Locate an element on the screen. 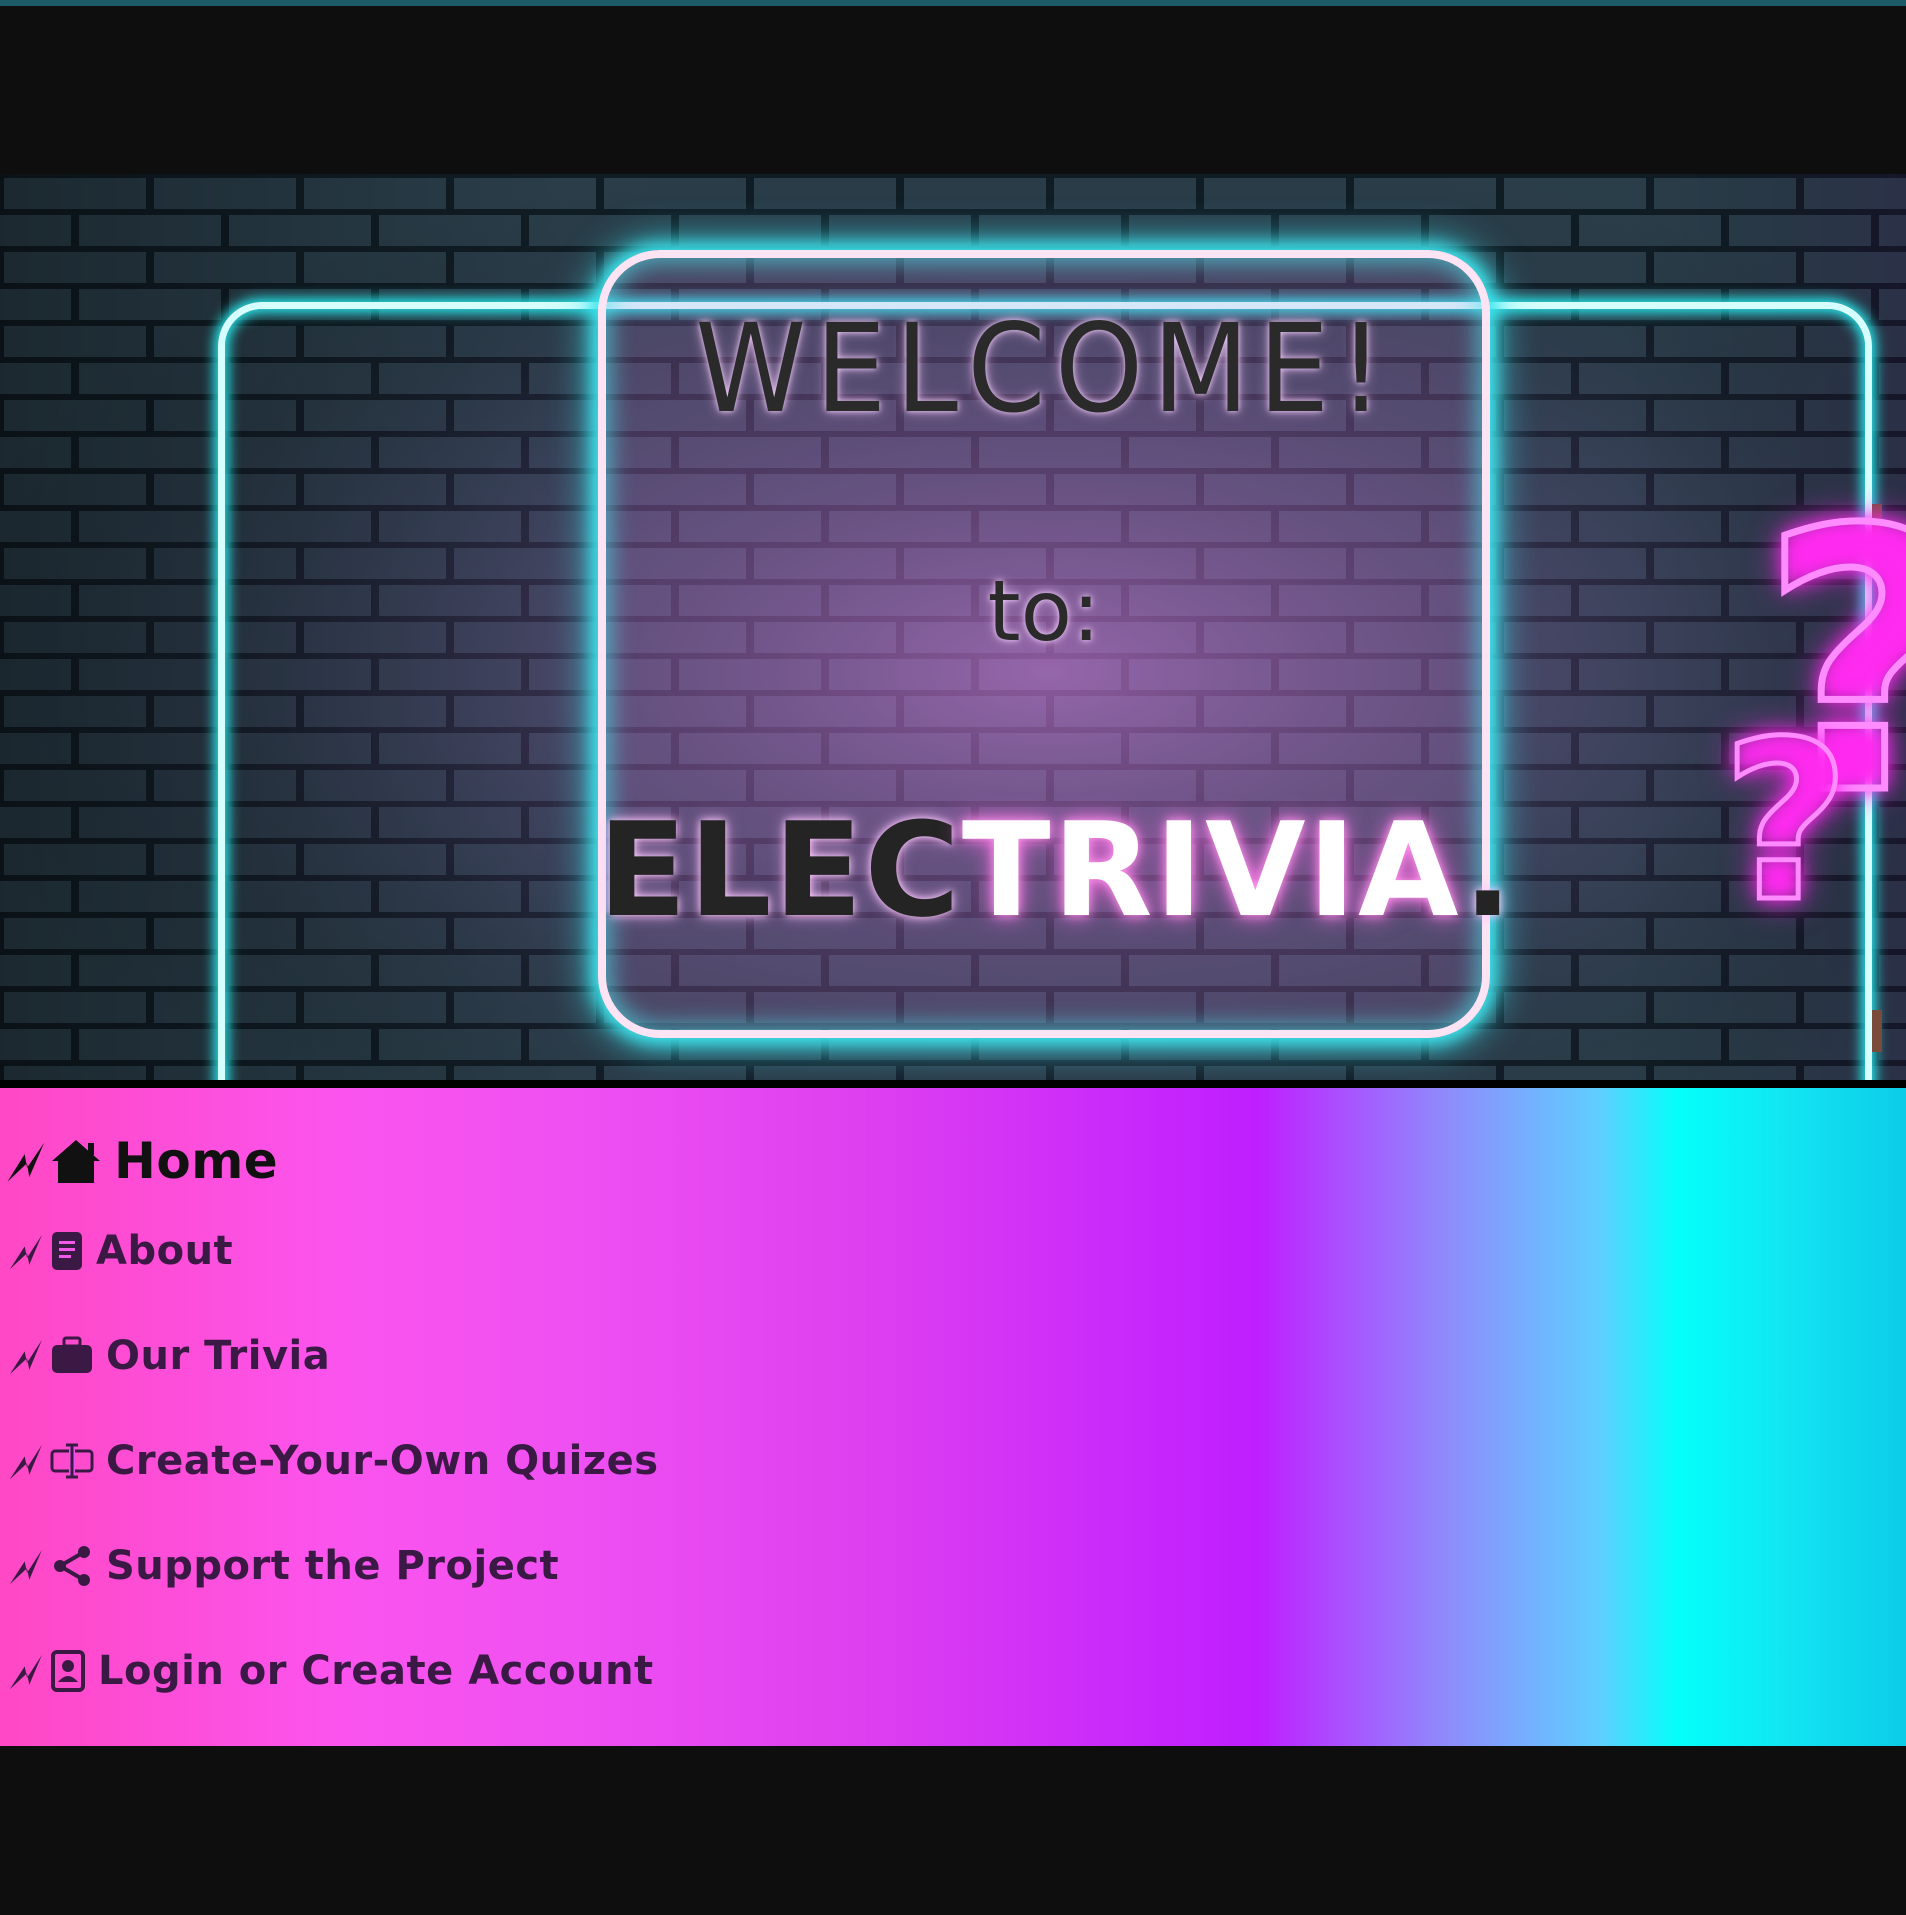  brand-logo-text: ELECTRIVIA. is located at coordinates (1055, 870).